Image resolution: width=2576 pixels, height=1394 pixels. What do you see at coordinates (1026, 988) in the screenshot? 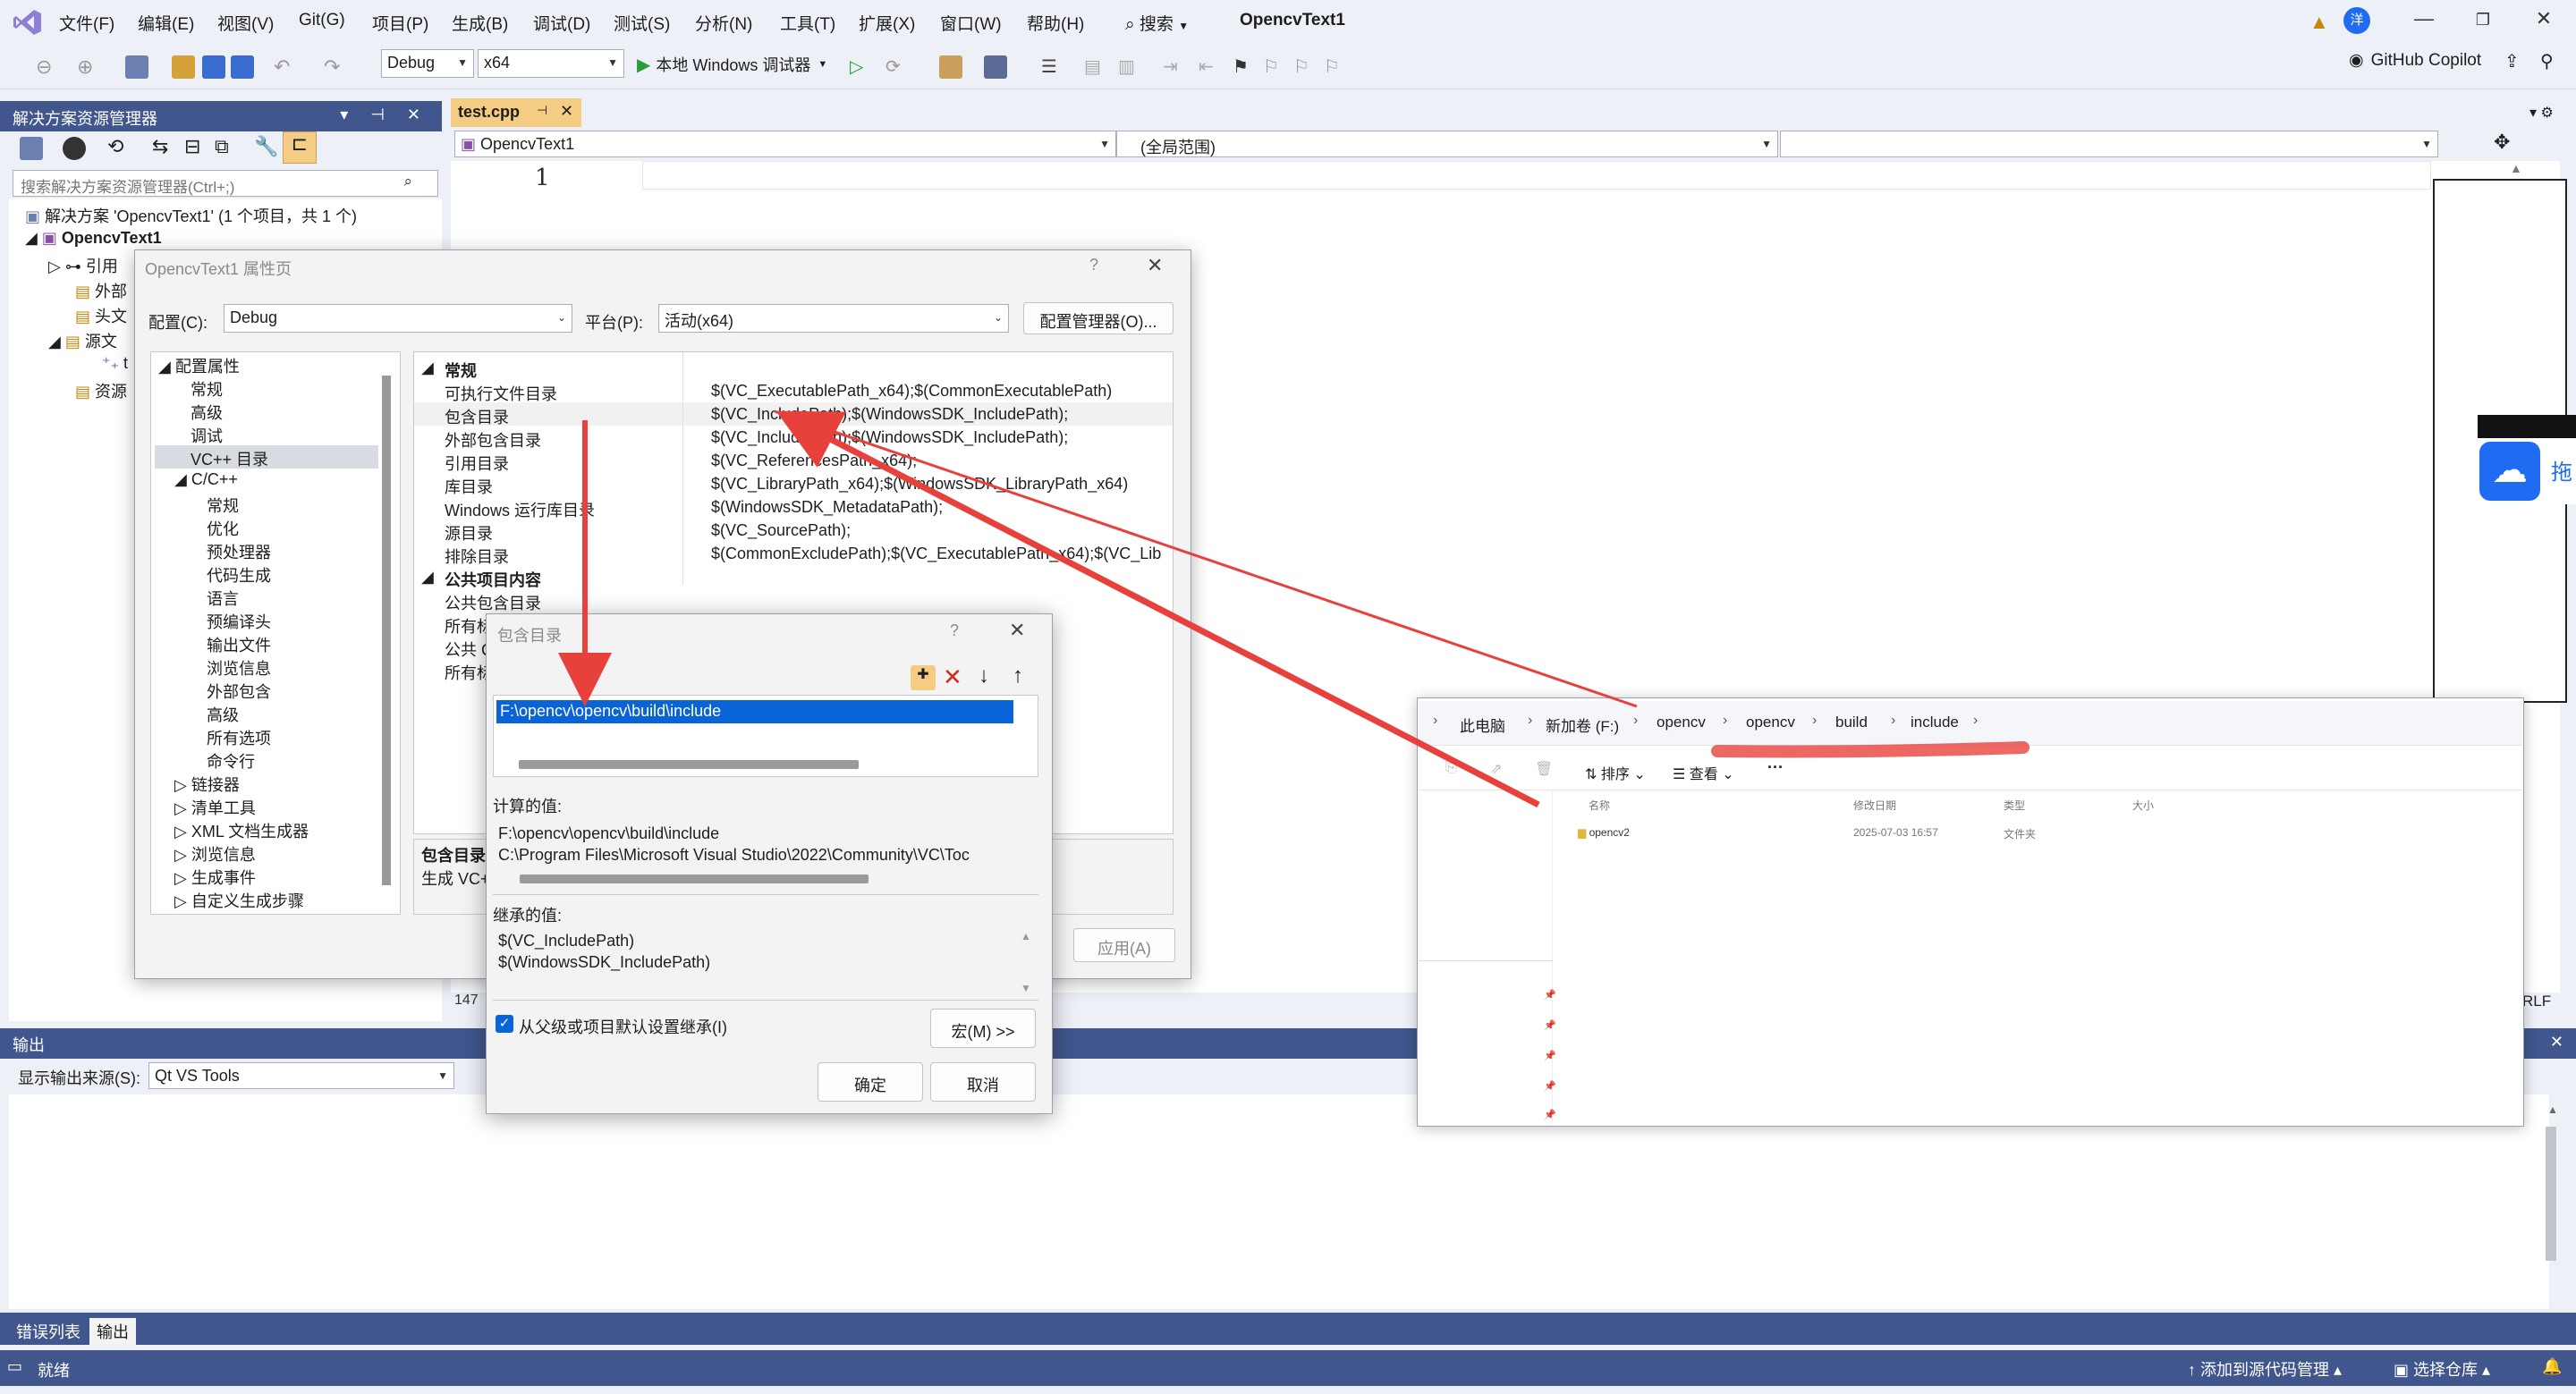
I see `scroll-down-icon: ▼` at bounding box center [1026, 988].